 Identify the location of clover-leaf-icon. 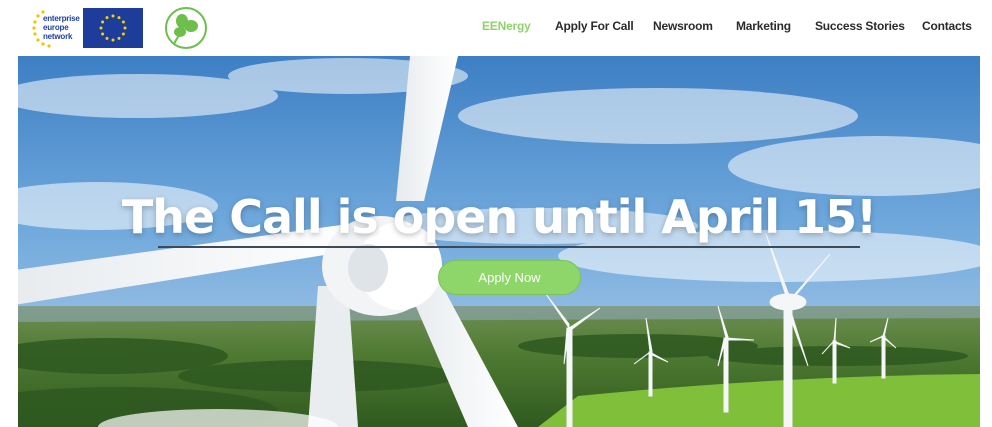
(186, 28).